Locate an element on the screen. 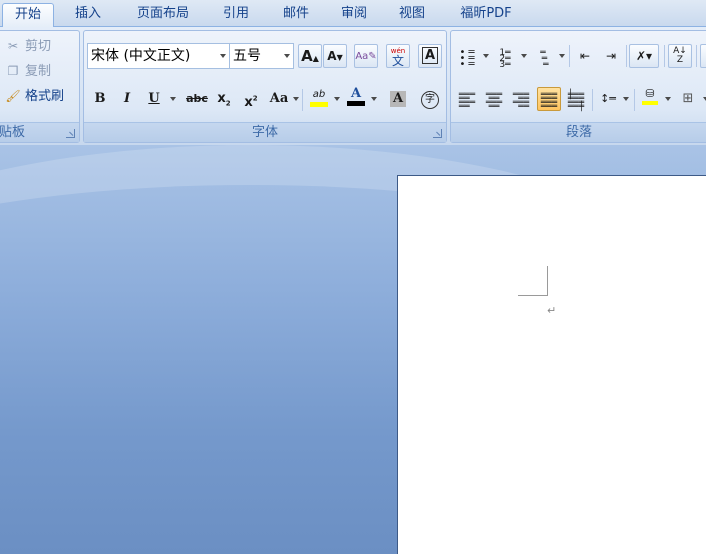 The image size is (706, 554). font-color-button: A is located at coordinates (356, 98).